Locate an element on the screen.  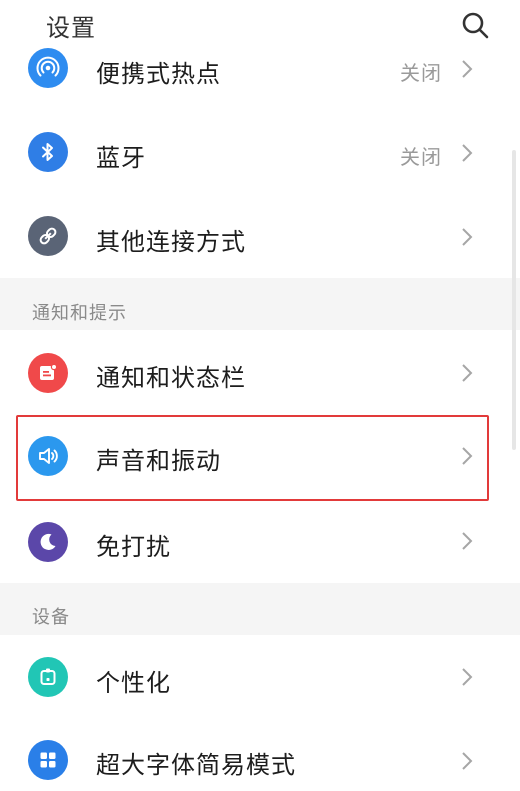
settings-item-hotspot: 便携式热点 关闭 is located at coordinates (260, 74).